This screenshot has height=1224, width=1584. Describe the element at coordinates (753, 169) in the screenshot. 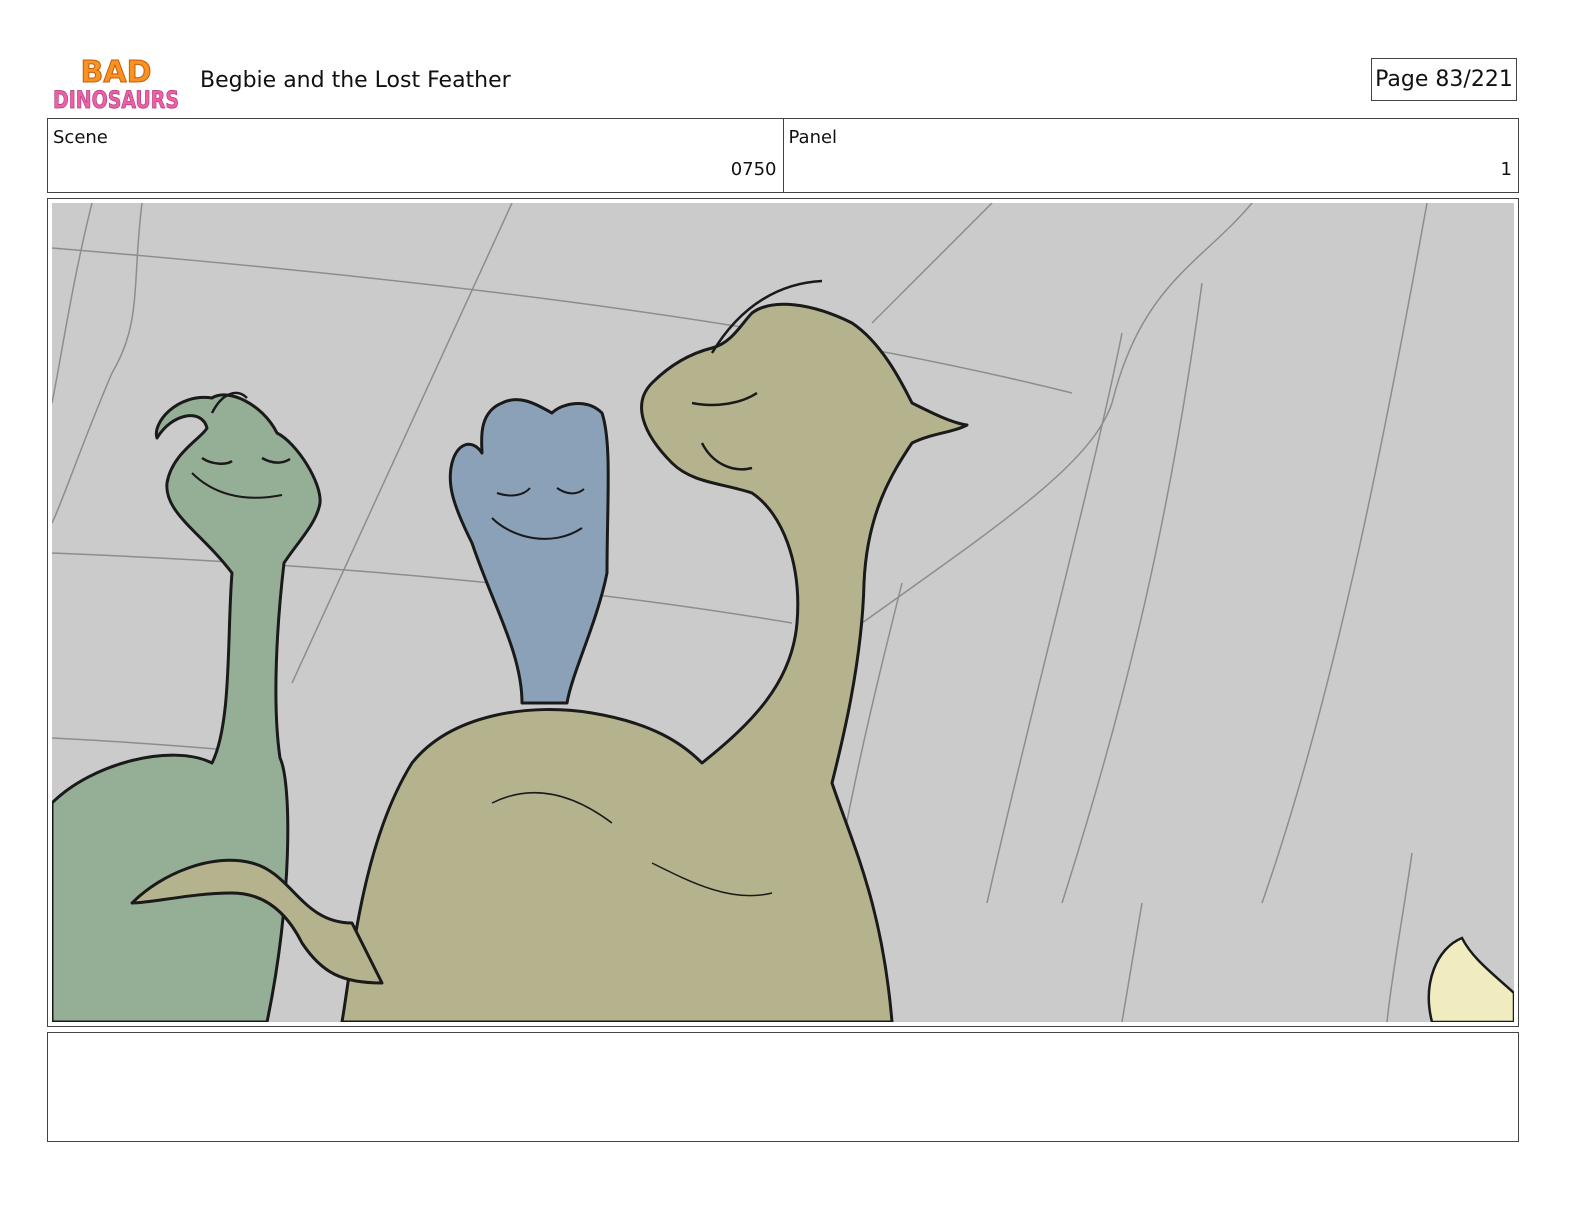

I see `scene-value: 0750` at that location.